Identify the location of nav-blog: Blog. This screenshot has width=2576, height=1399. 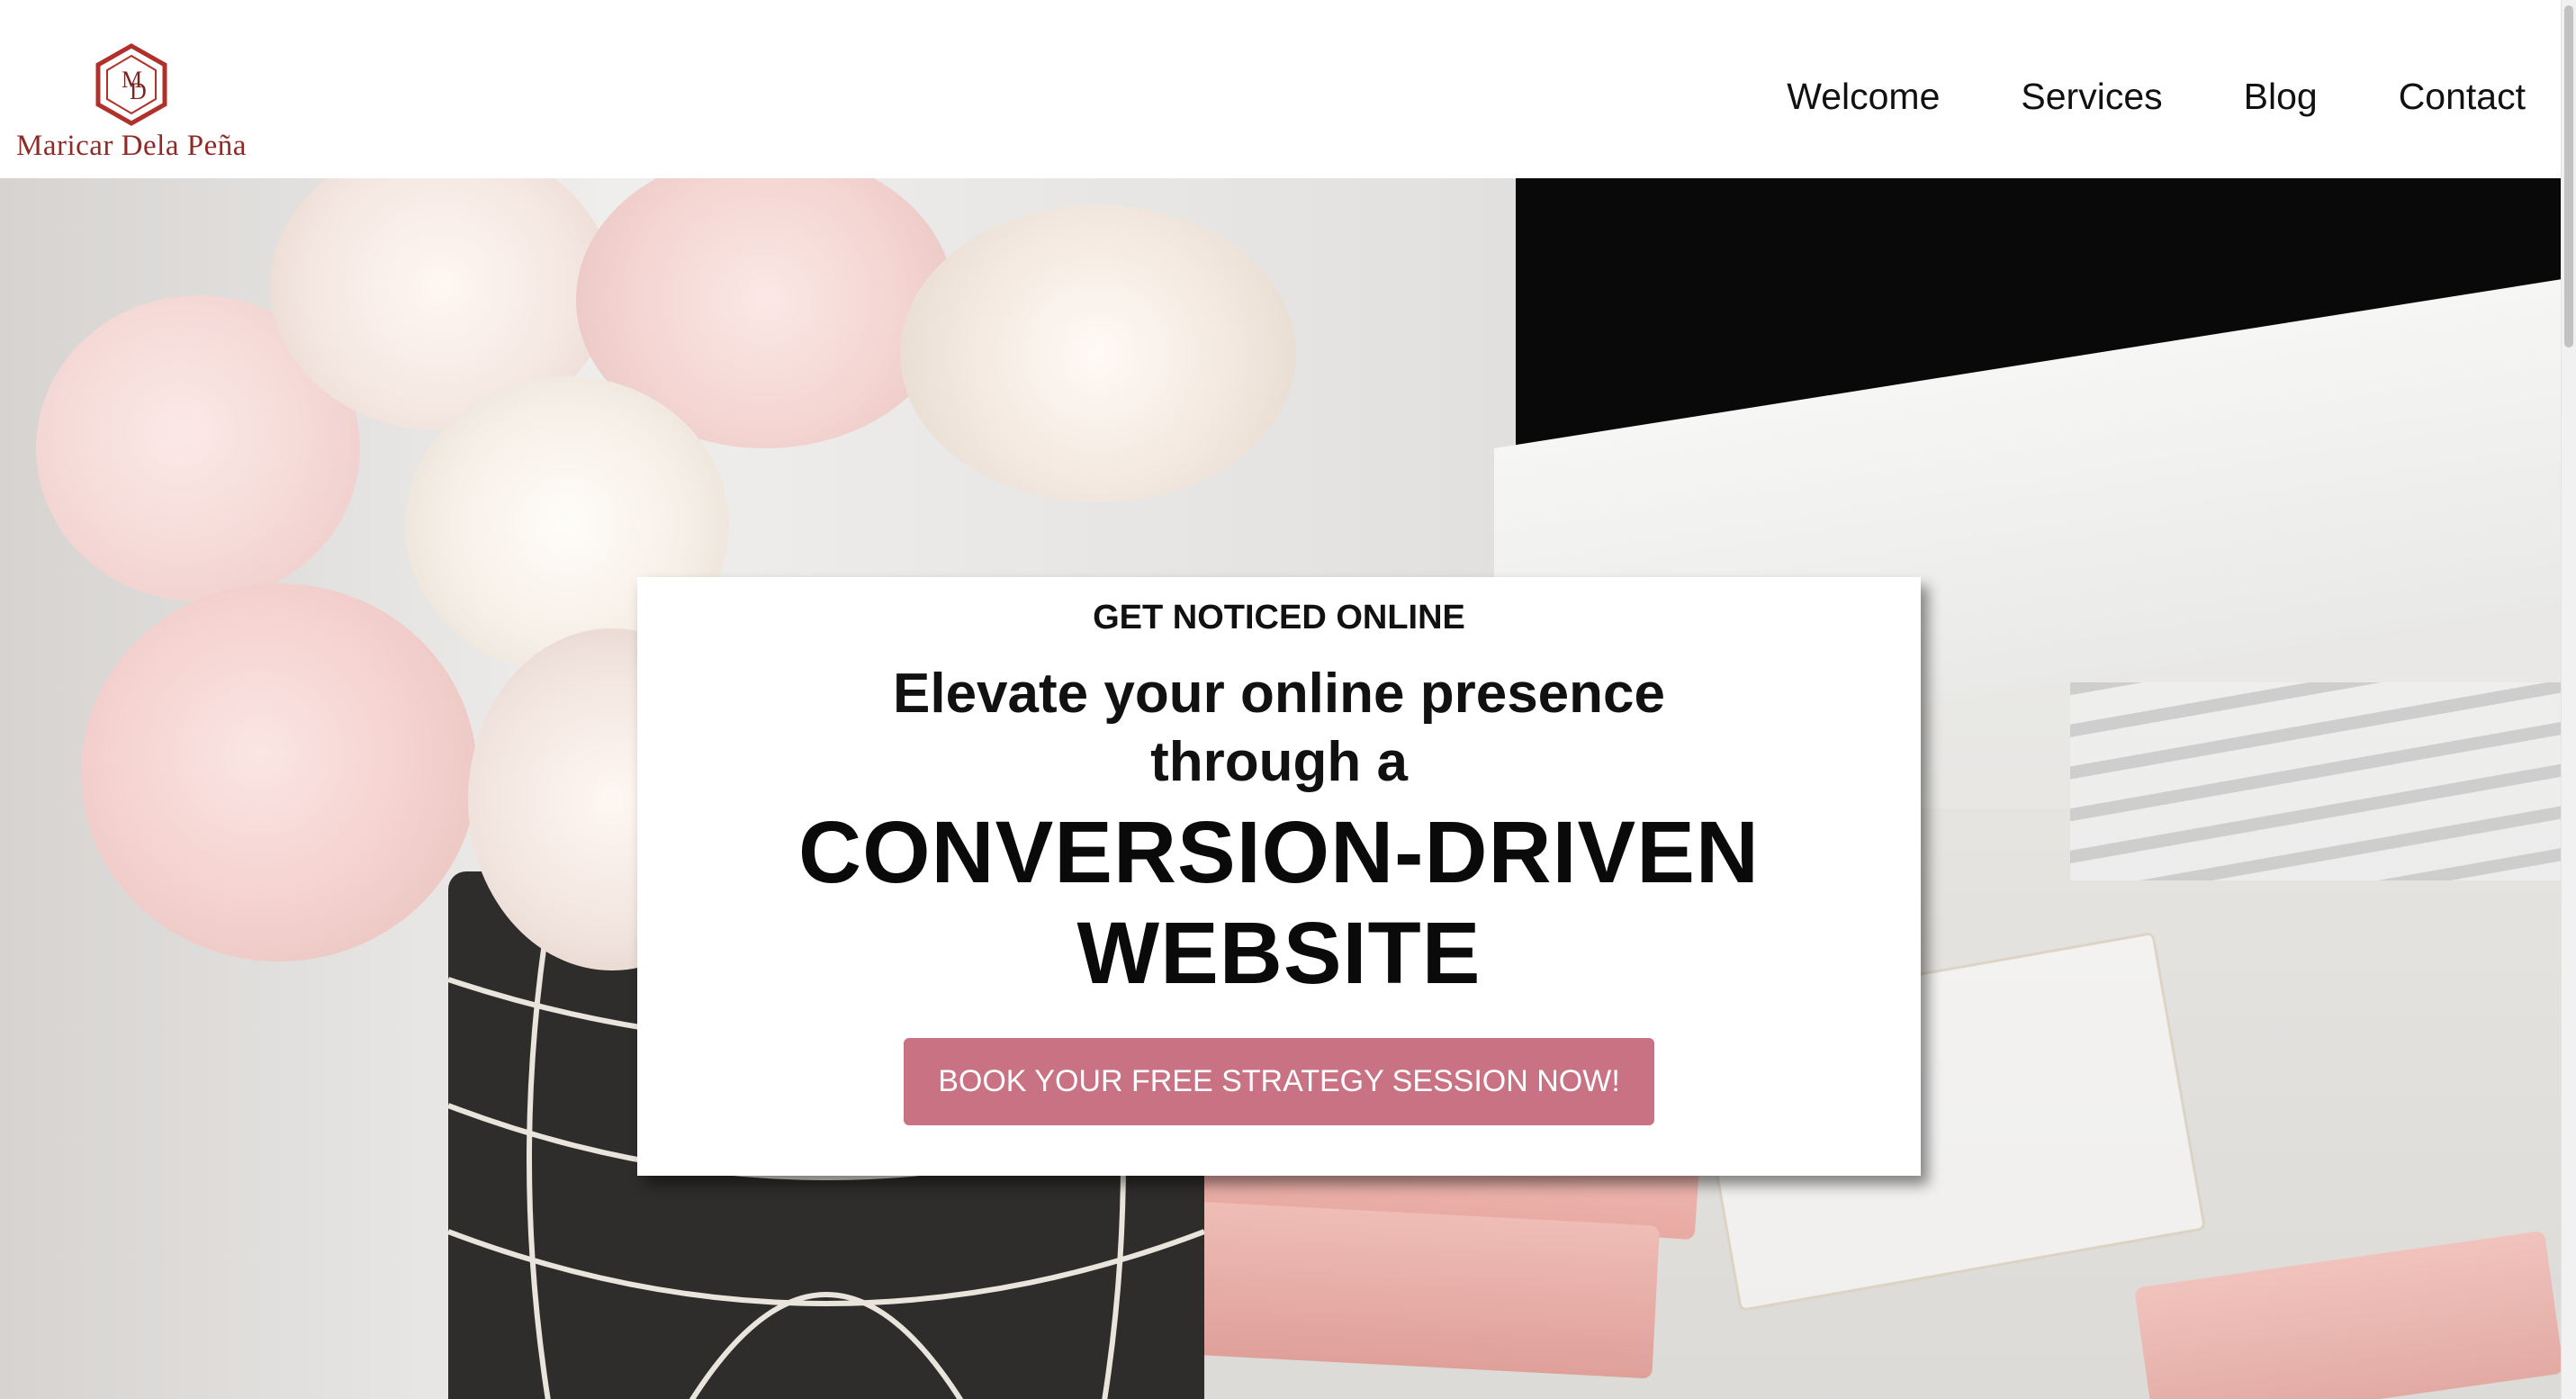
(2281, 97).